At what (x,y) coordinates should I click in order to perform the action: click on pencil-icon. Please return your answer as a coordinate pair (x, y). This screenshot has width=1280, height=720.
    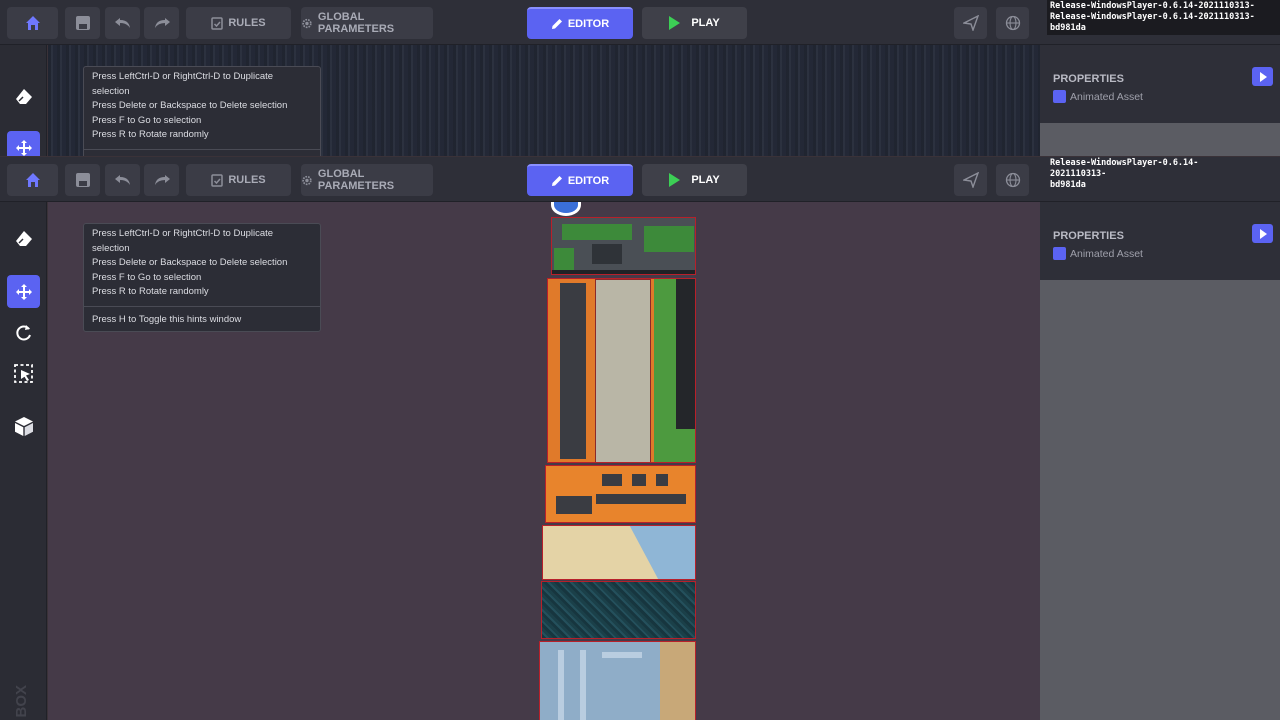
    Looking at the image, I should click on (556, 181).